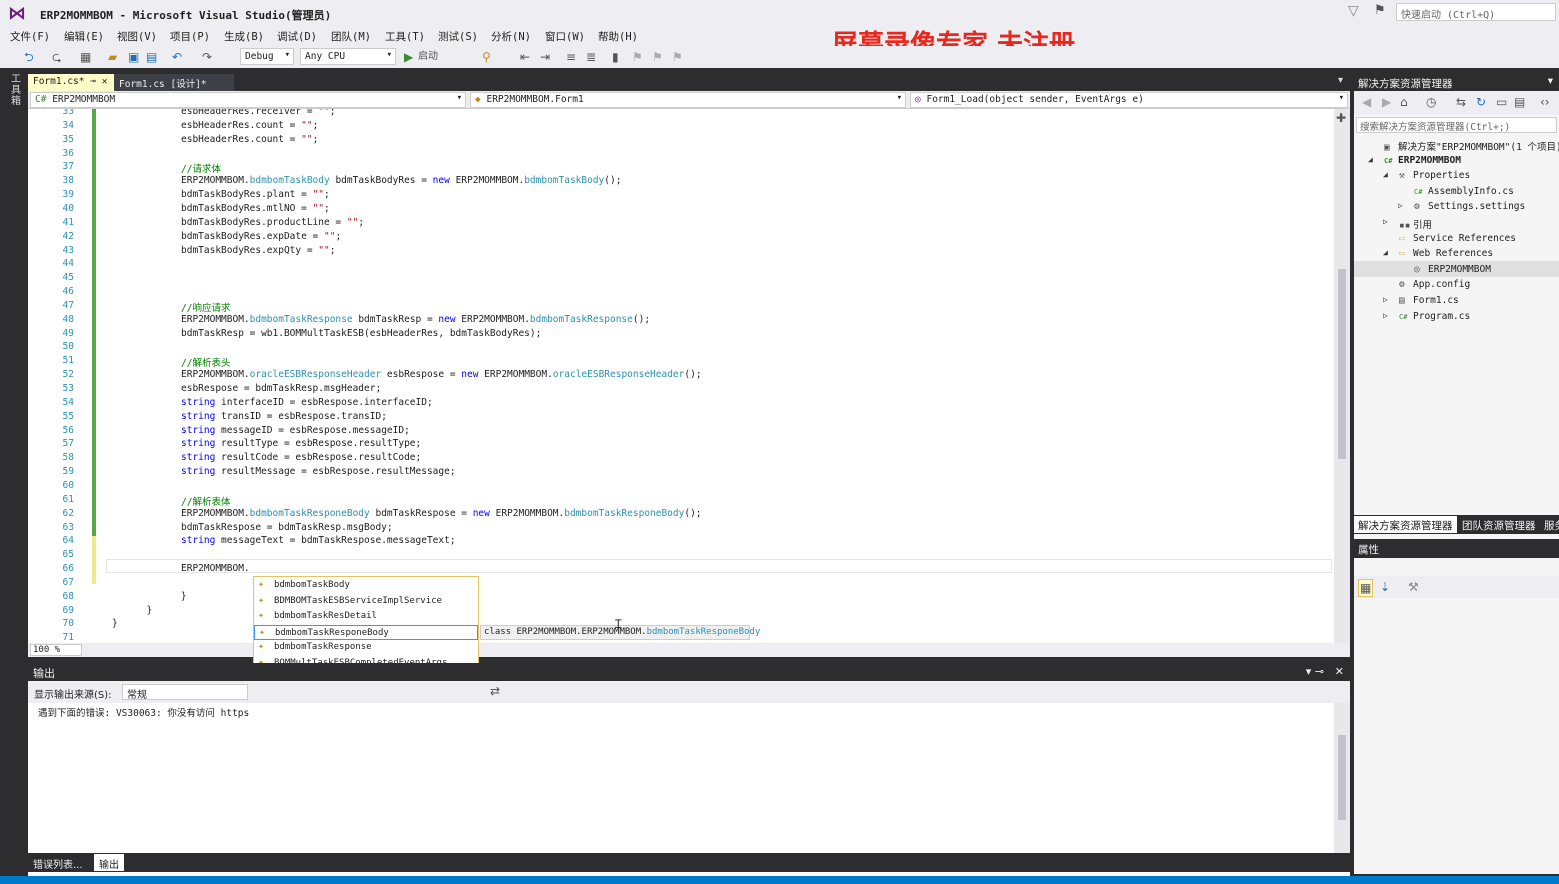 The width and height of the screenshot is (1559, 884). What do you see at coordinates (1452, 269) in the screenshot?
I see `tree-node: ◎ ERP2MOMMBOM` at bounding box center [1452, 269].